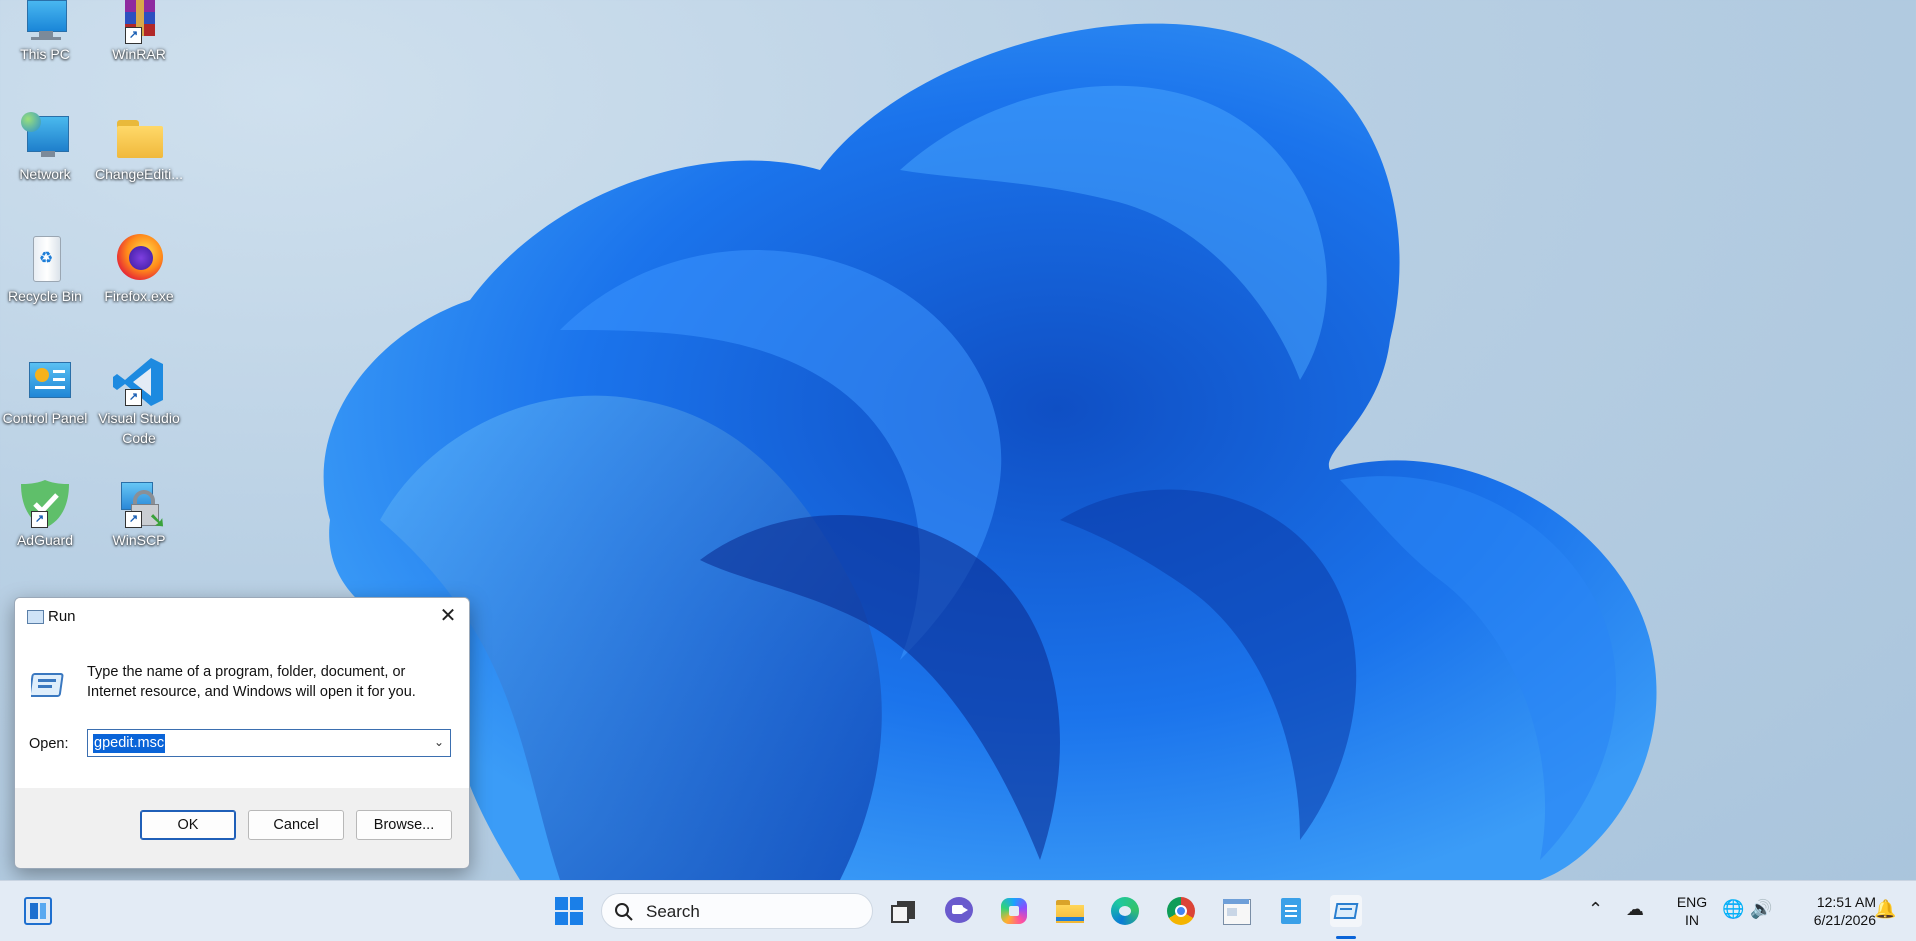  Describe the element at coordinates (1733, 909) in the screenshot. I see `globe-network-icon: 🌐` at that location.